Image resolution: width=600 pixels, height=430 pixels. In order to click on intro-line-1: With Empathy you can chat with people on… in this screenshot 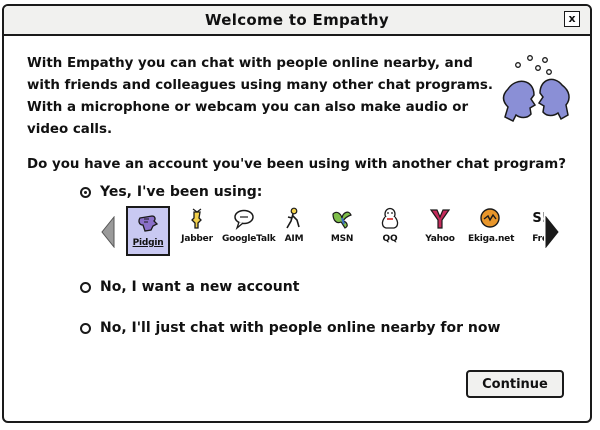, I will do `click(250, 63)`.